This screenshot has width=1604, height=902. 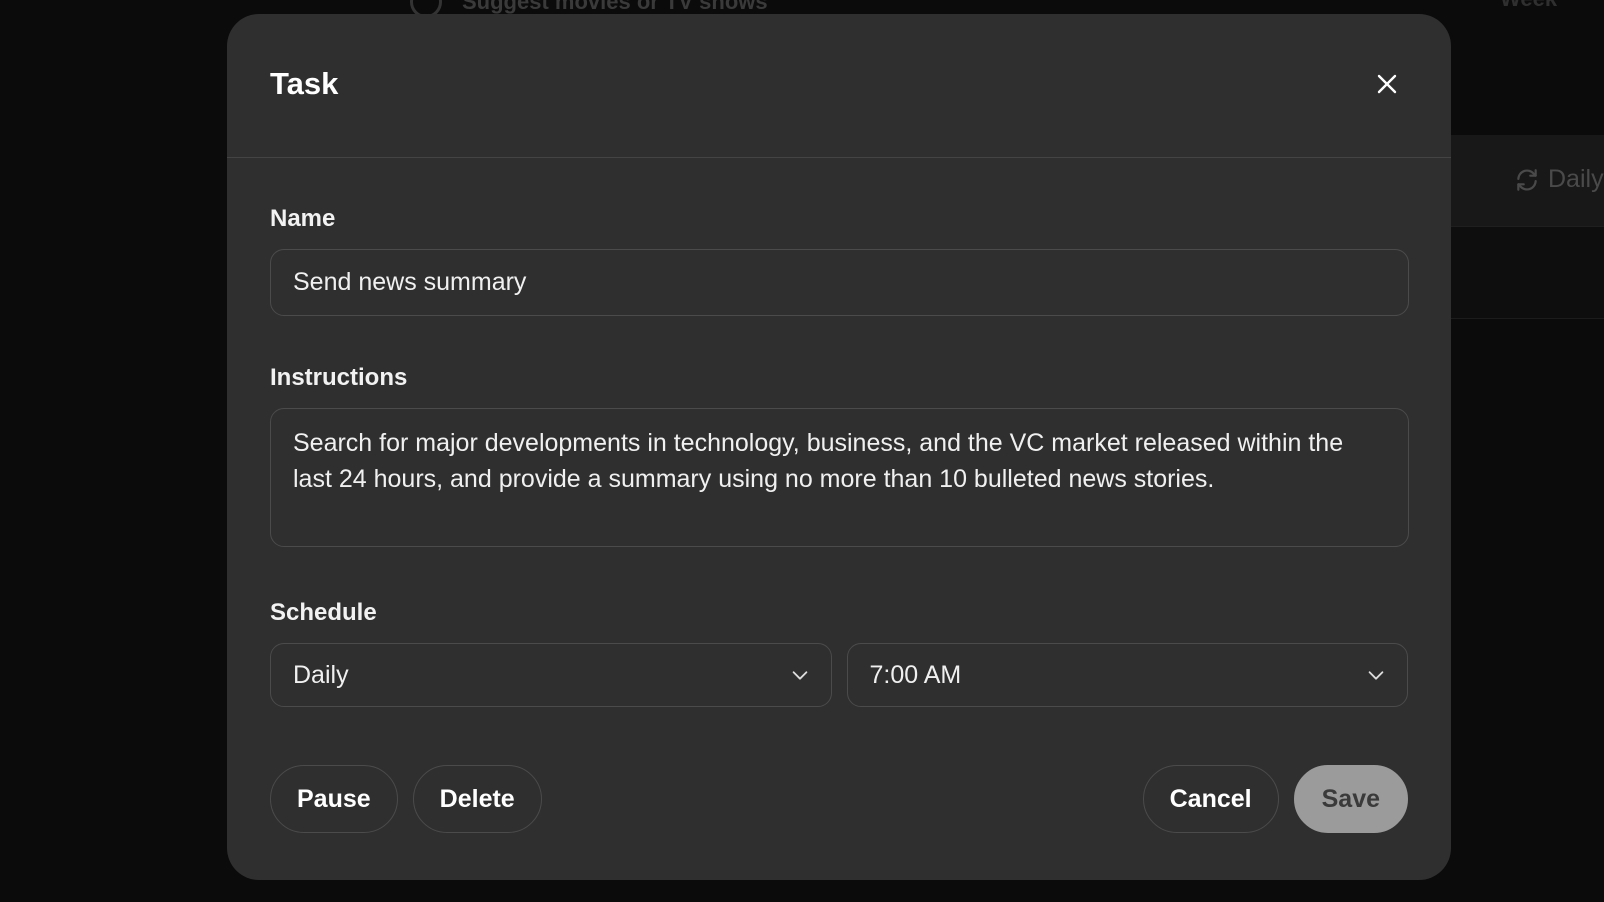 I want to click on background-schedule-text: Week, so click(x=1528, y=6).